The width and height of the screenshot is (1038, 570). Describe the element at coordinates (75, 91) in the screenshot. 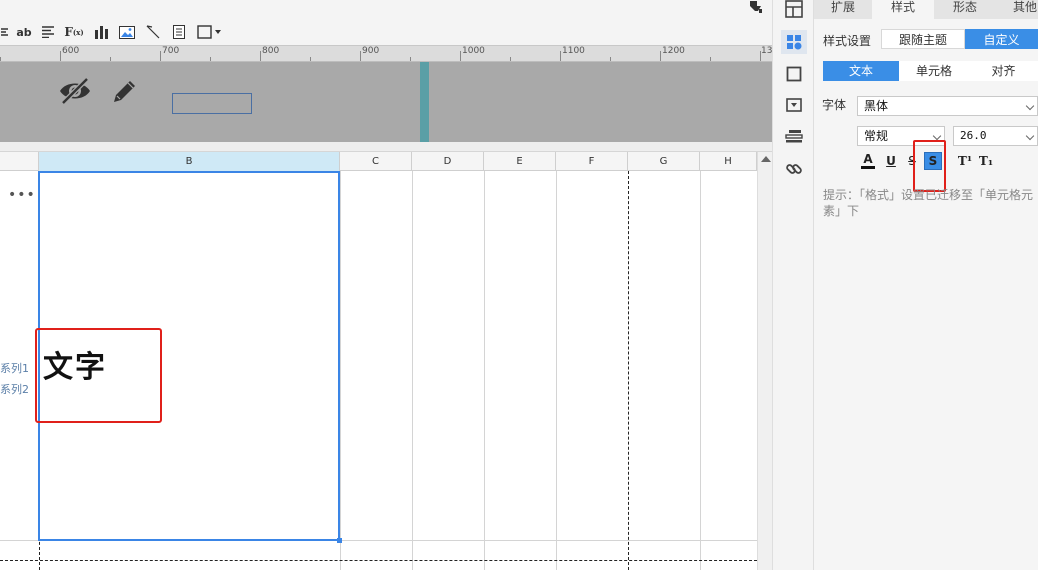

I see `eye-off-icon` at that location.